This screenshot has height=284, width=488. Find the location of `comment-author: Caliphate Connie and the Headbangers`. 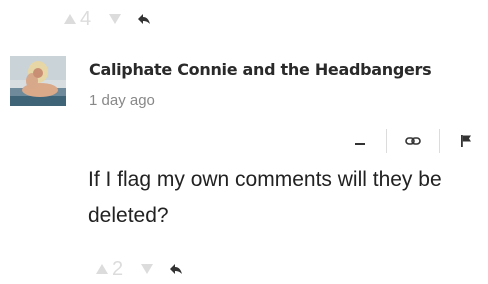

comment-author: Caliphate Connie and the Headbangers is located at coordinates (260, 69).